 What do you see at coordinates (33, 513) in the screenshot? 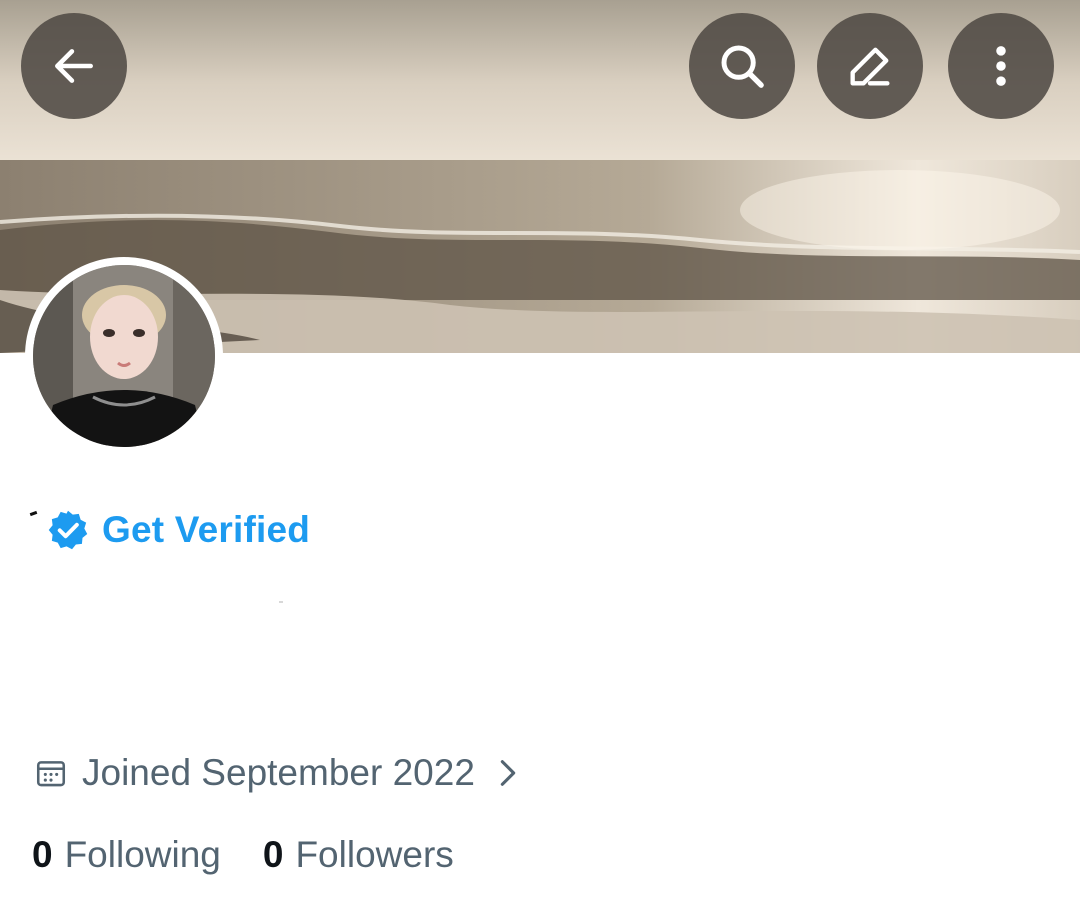
I see `display-name-mark` at bounding box center [33, 513].